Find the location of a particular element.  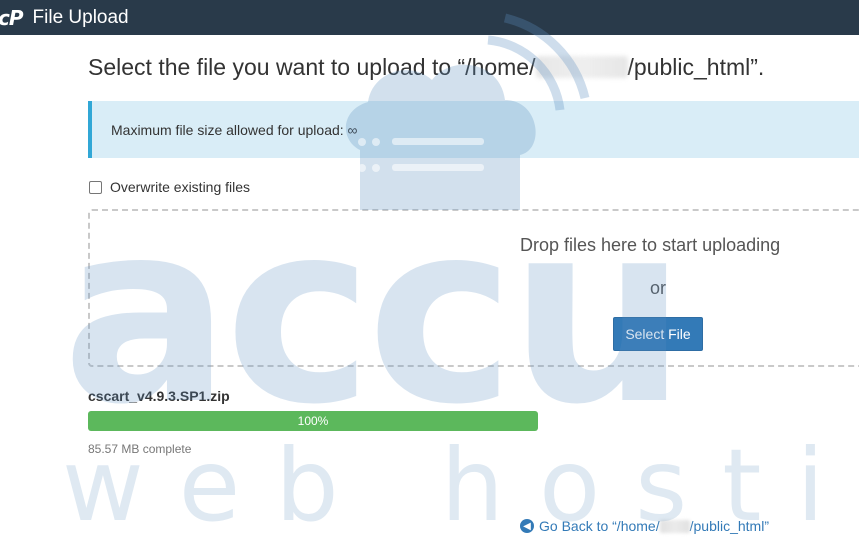

upload-progress-fill: 100% is located at coordinates (313, 421).